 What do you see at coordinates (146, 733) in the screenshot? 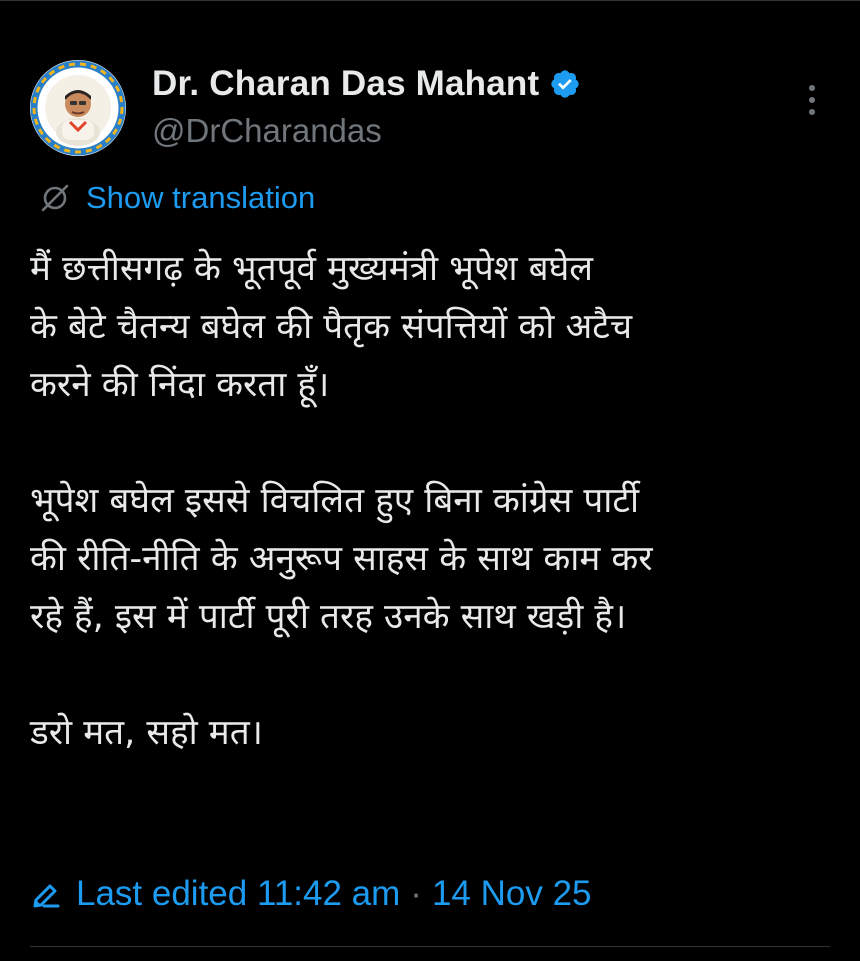
I see `tweet-paragraph: डरो मत, सहो मत।` at bounding box center [146, 733].